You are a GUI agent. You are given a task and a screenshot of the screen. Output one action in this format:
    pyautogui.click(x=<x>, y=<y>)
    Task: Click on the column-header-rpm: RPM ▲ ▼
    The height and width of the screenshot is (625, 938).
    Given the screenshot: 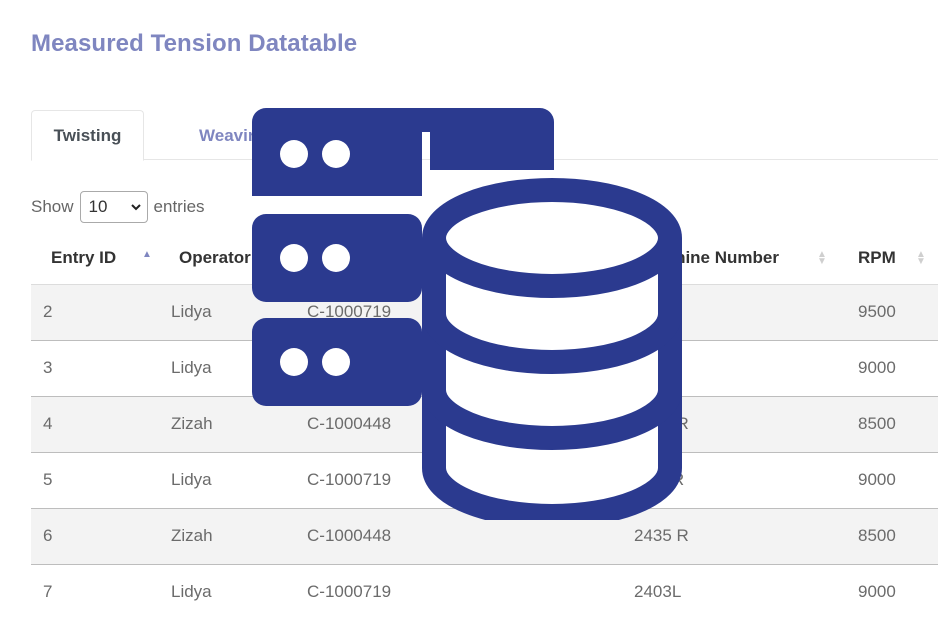 What is the action you would take?
    pyautogui.click(x=888, y=258)
    